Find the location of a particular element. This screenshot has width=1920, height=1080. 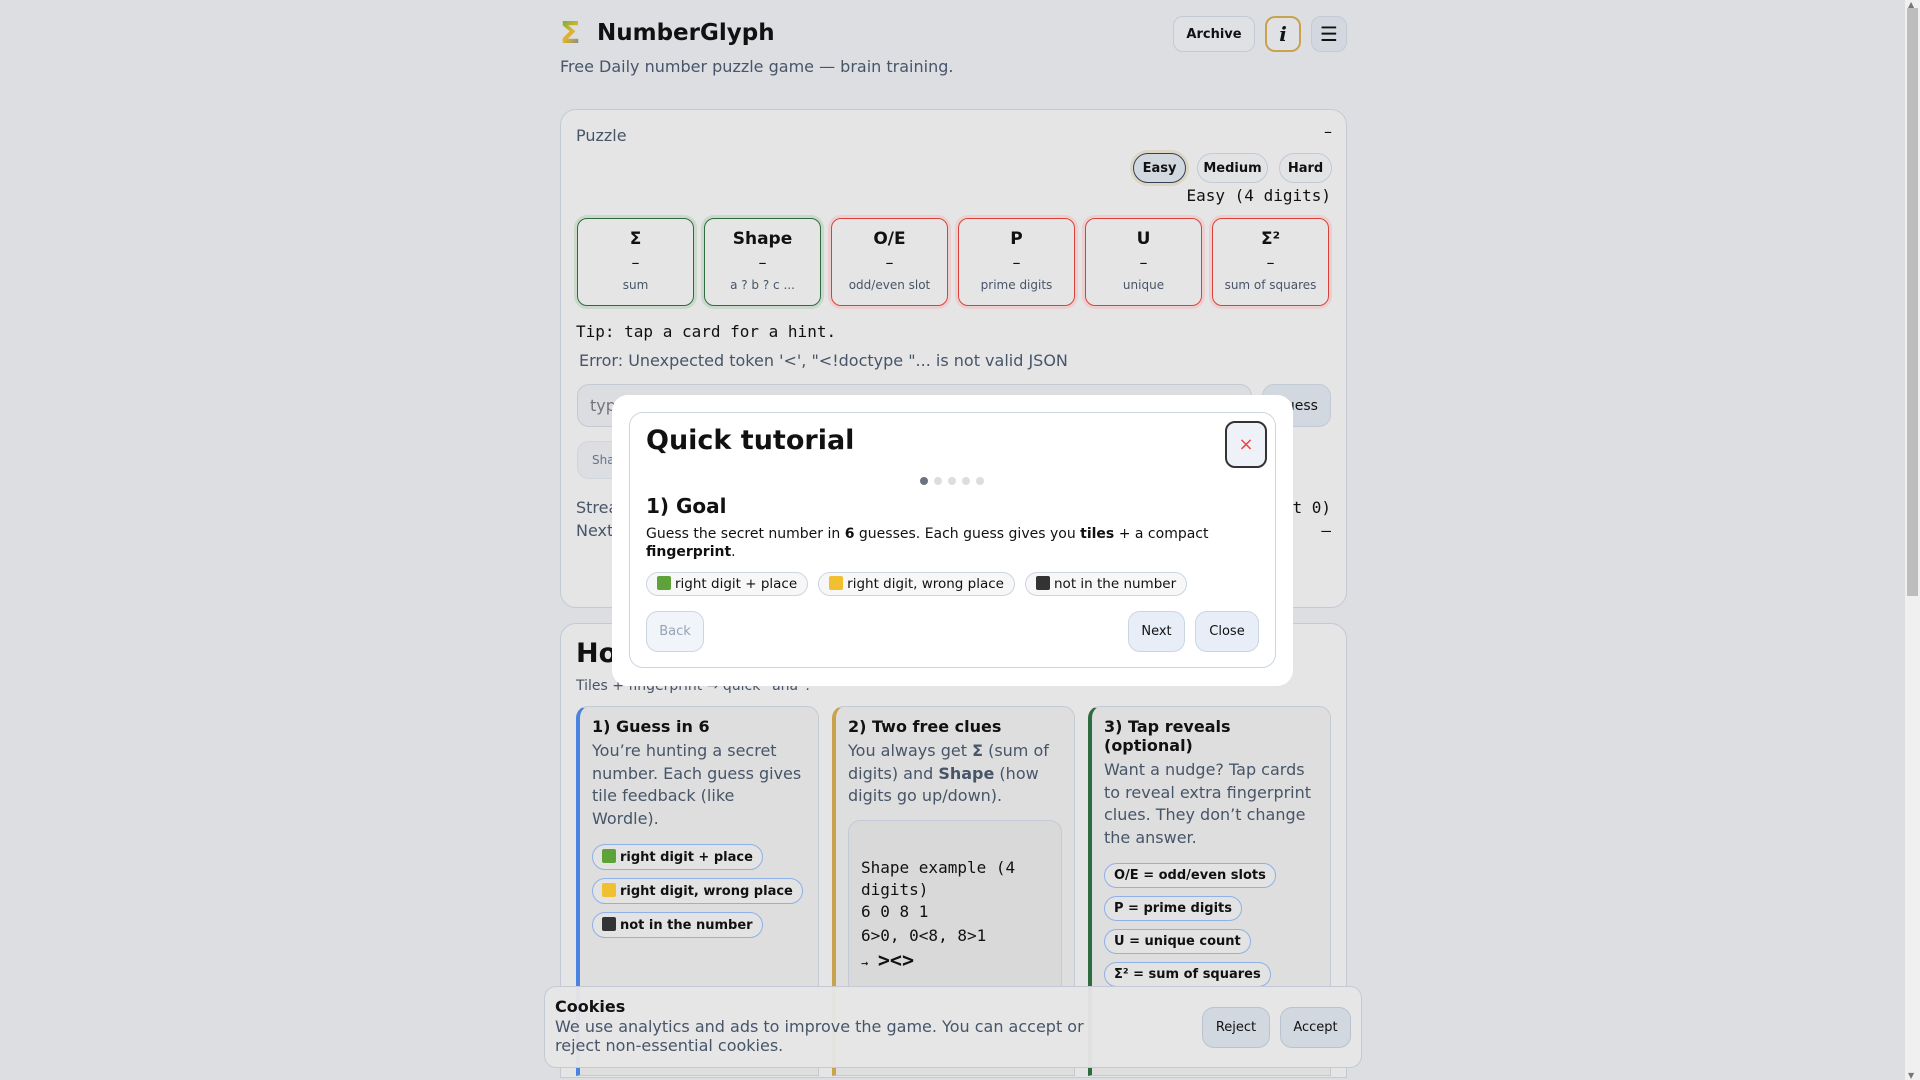

chip-label: not in the number is located at coordinates (686, 925).